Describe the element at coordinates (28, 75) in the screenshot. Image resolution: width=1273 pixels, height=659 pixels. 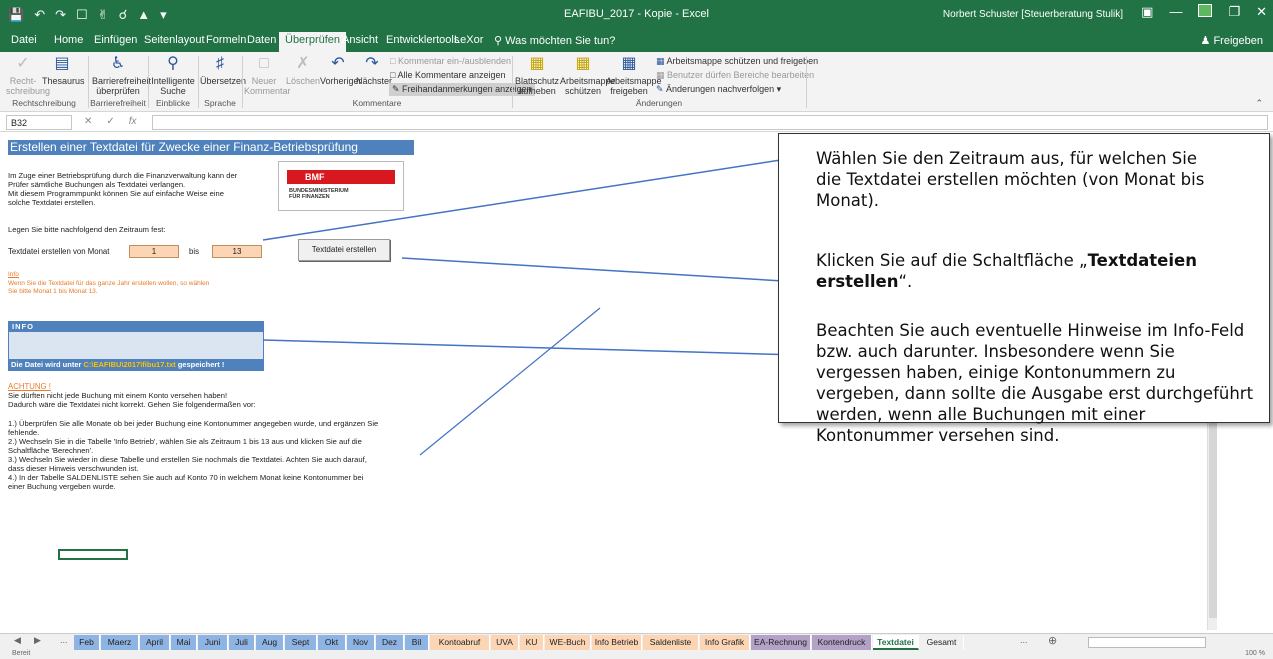
I see `spelling-button: ✓ Recht- schreibung` at that location.